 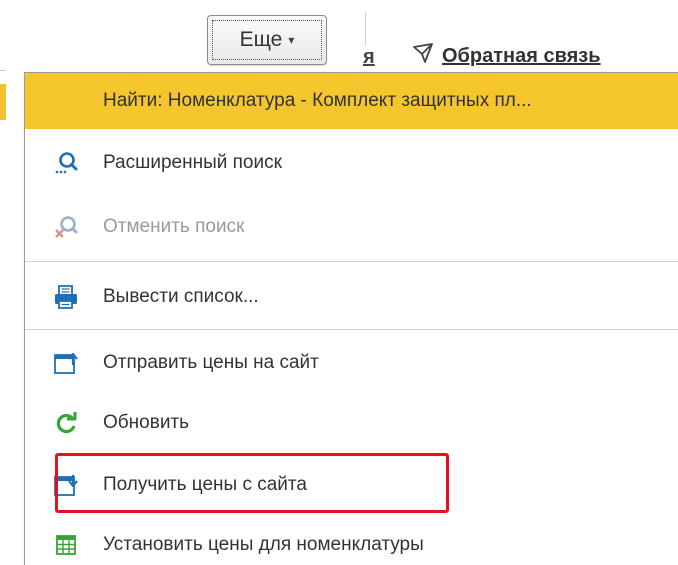 I want to click on chevron-down-icon: ▾, so click(x=291, y=40).